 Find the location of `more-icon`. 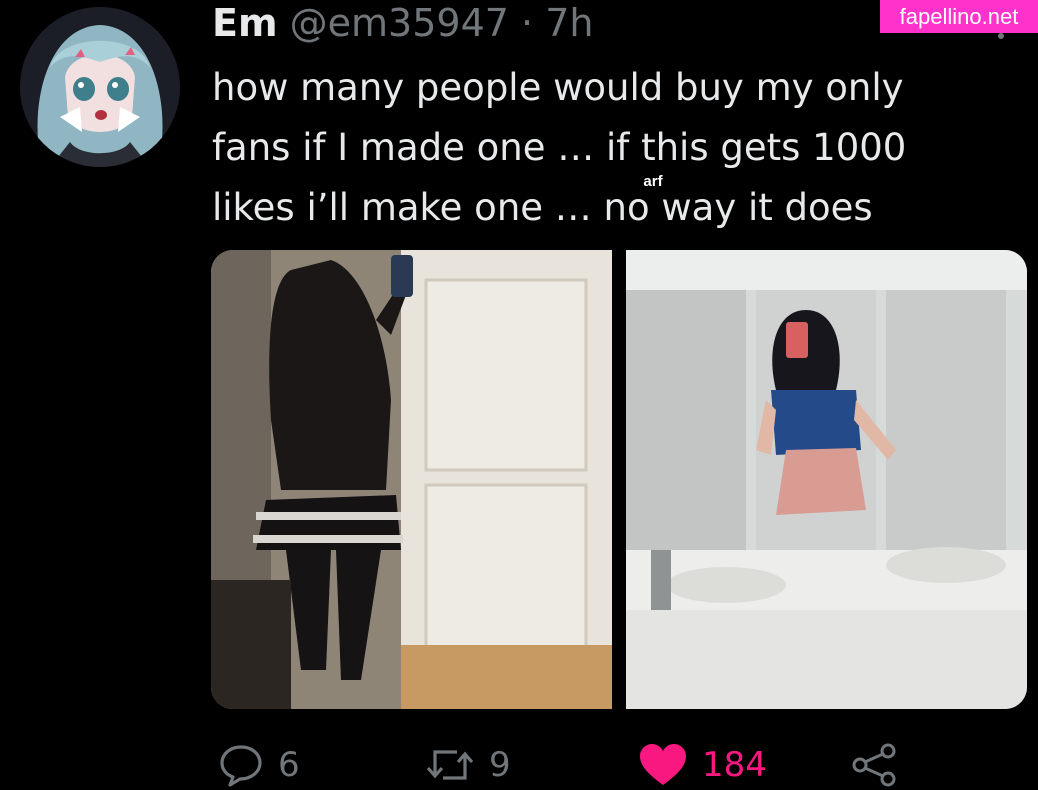

more-icon is located at coordinates (1001, 36).